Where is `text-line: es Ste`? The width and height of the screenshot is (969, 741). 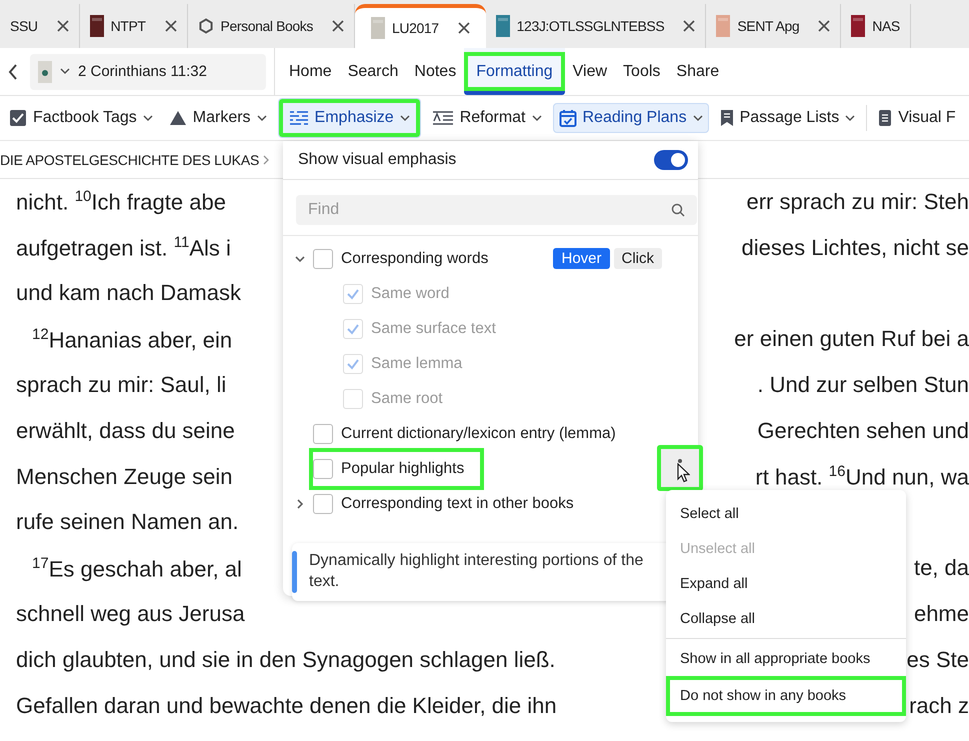
text-line: es Ste is located at coordinates (937, 659).